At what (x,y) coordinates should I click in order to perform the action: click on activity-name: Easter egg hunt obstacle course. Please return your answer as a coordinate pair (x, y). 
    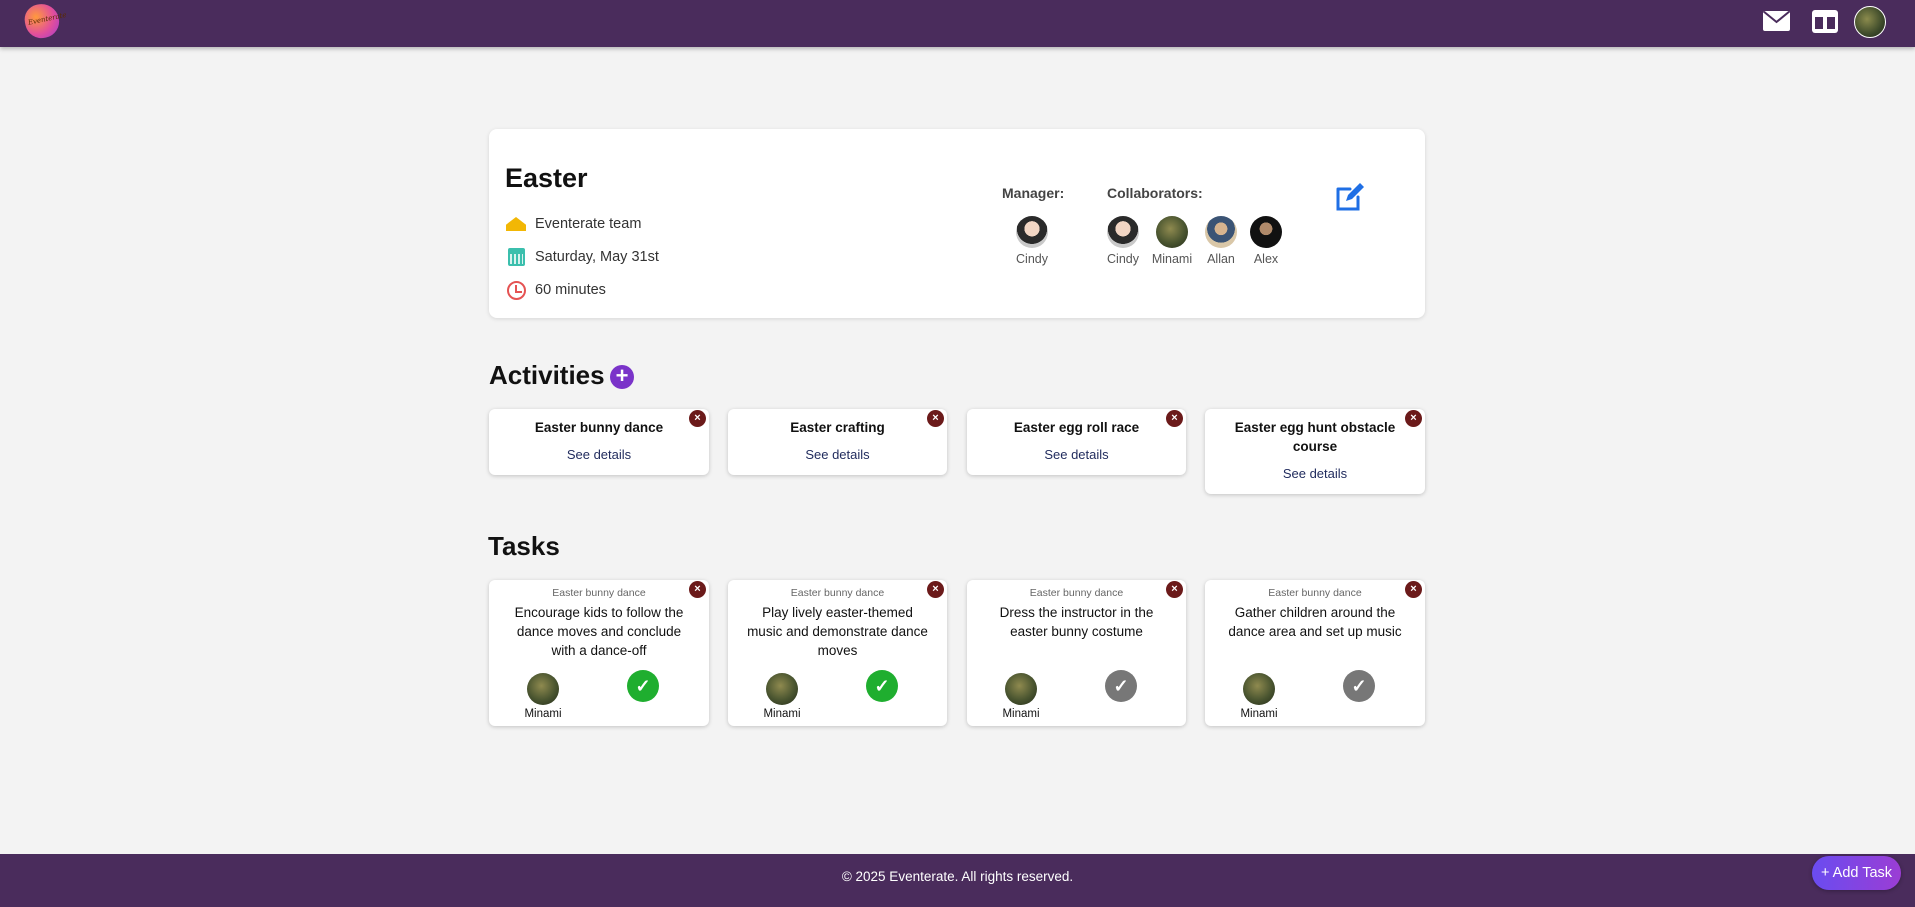
    Looking at the image, I should click on (1315, 437).